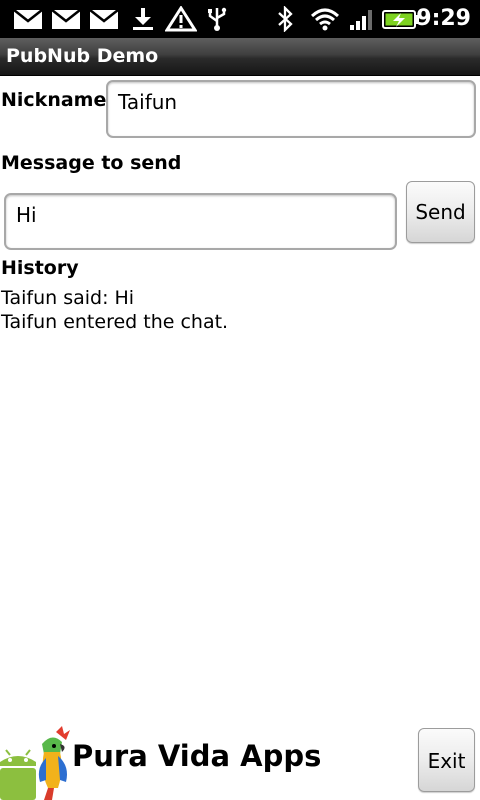 This screenshot has width=480, height=800. I want to click on pura-vida-logo, so click(35, 763).